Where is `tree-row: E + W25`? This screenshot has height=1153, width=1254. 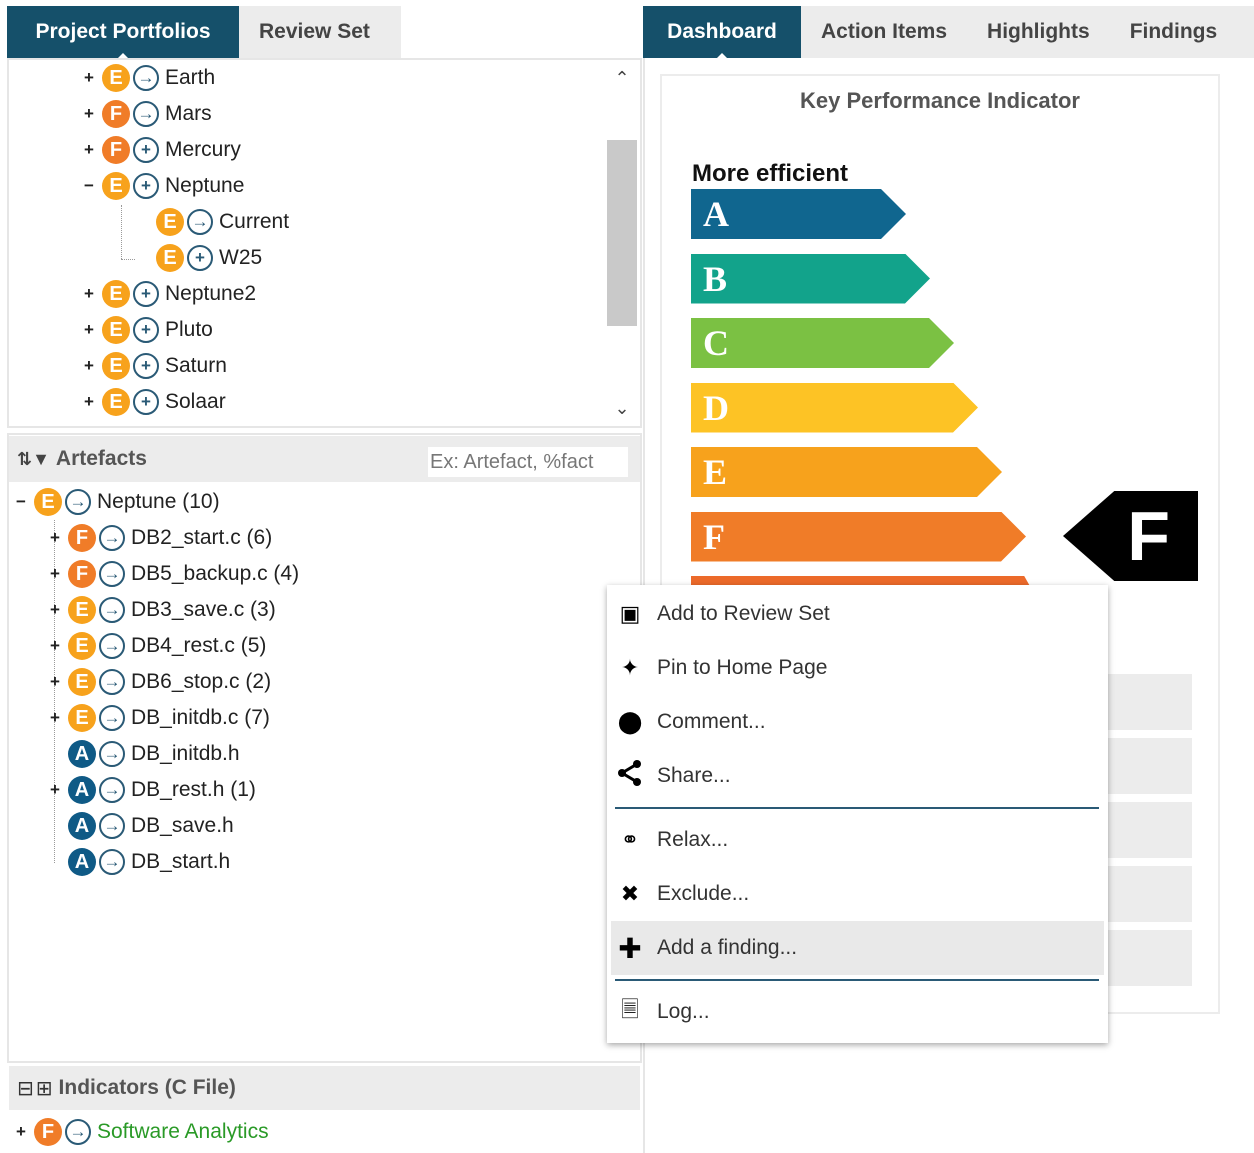 tree-row: E + W25 is located at coordinates (199, 258).